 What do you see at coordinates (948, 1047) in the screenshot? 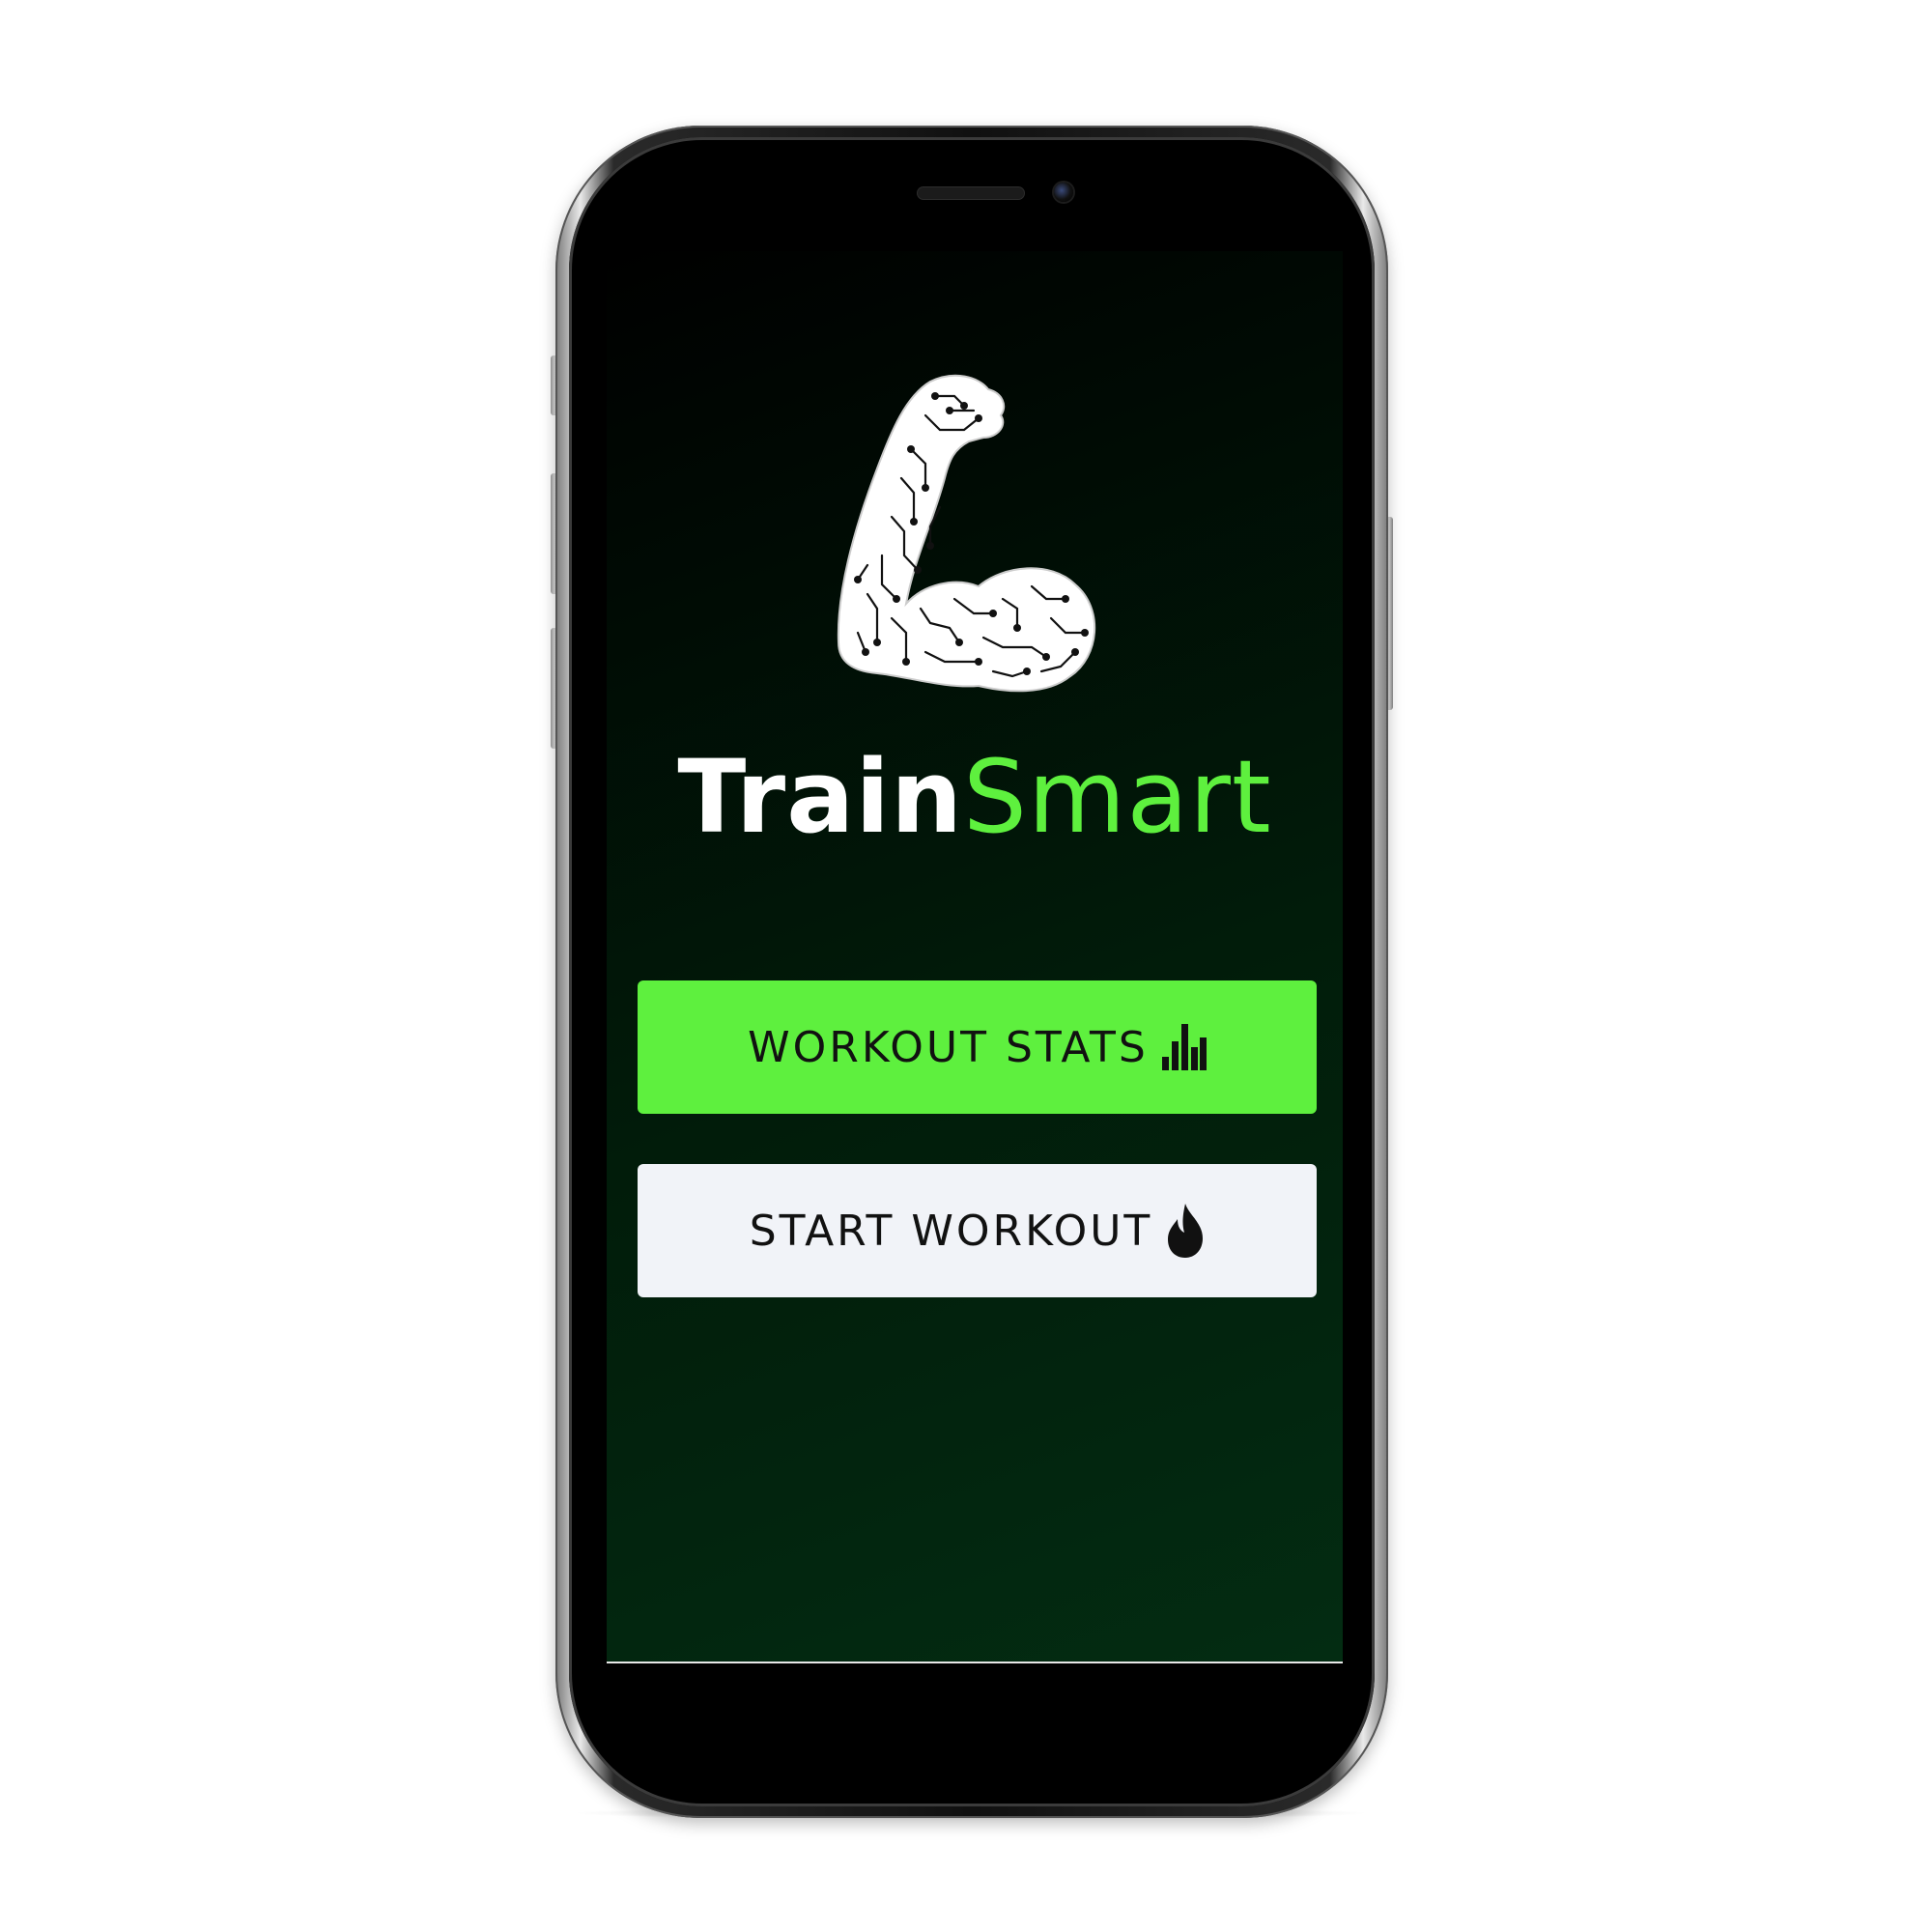
I see `workout-stats-label: WORKOUT STATS` at bounding box center [948, 1047].